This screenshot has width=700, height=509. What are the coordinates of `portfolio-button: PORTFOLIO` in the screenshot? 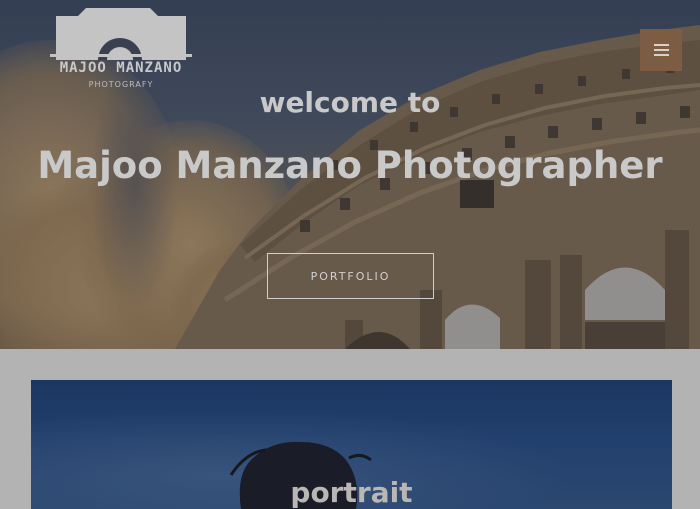 It's located at (350, 276).